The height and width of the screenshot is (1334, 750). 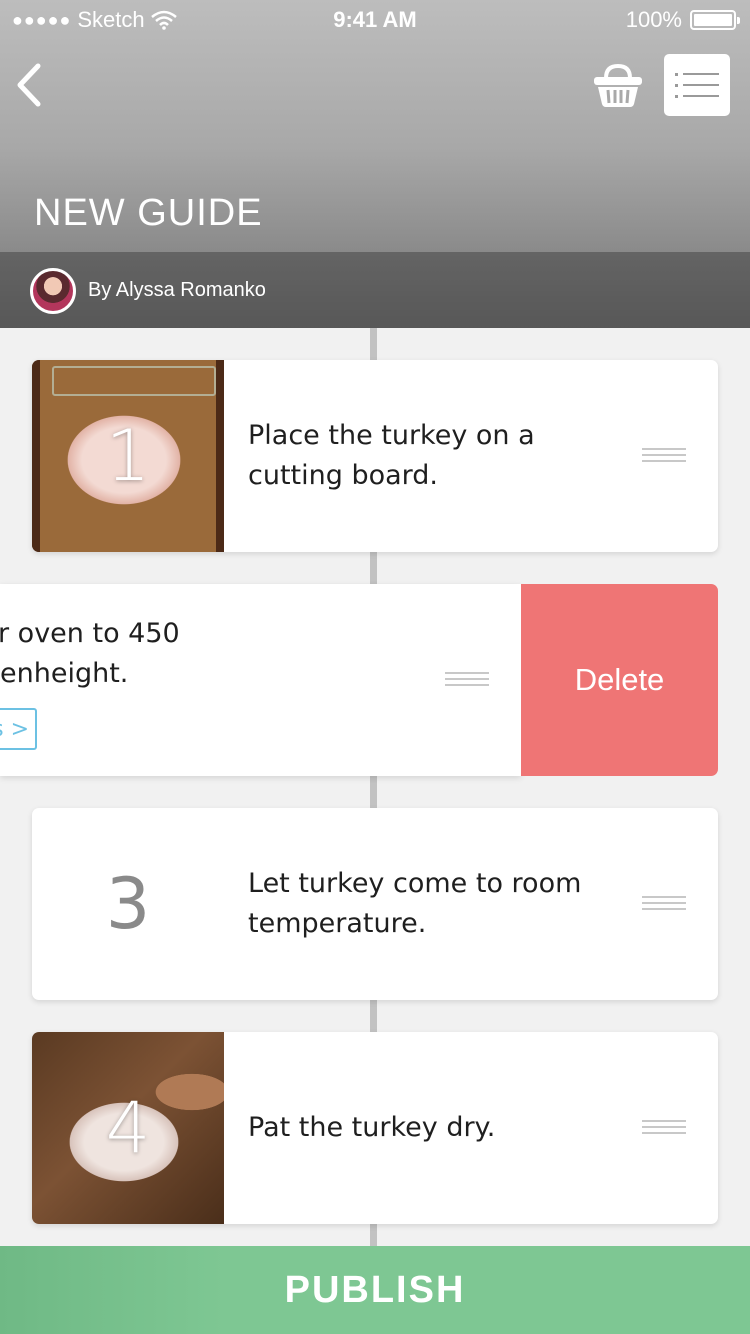 I want to click on step-card-2: r oven to 450 enheight. s >, so click(x=260, y=680).